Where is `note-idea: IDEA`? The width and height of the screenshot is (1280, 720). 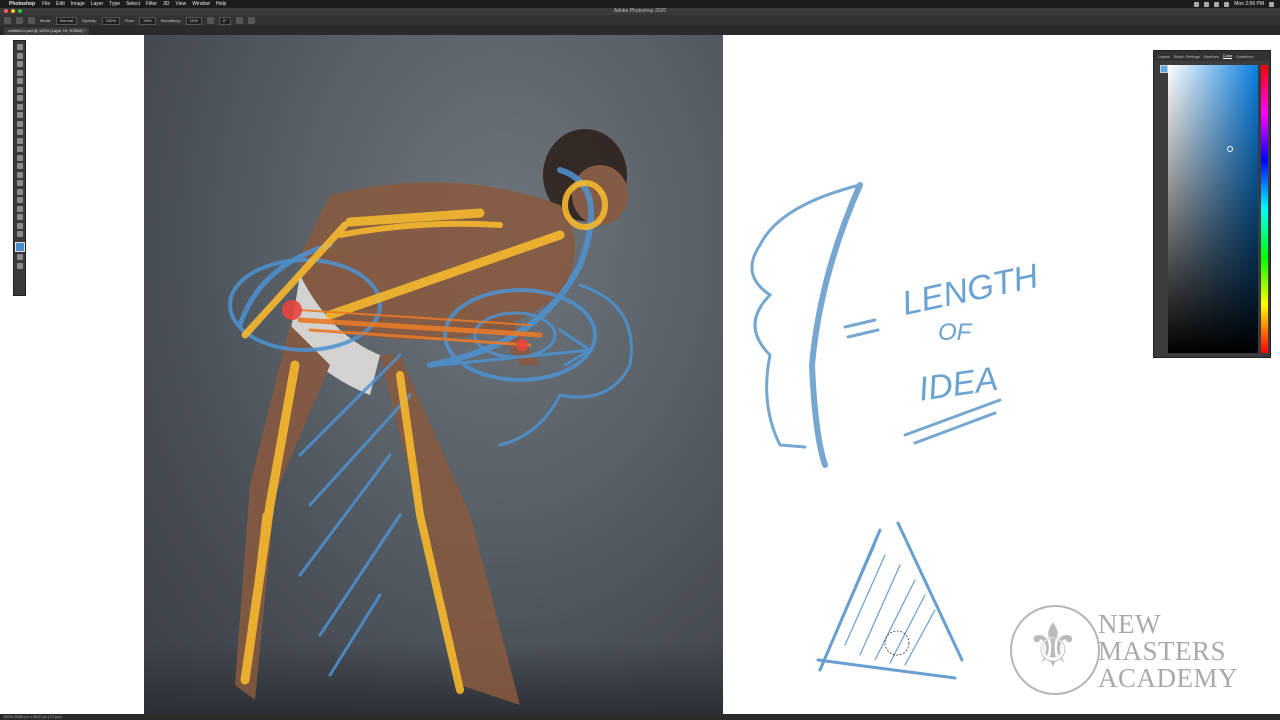
note-idea: IDEA is located at coordinates (958, 384).